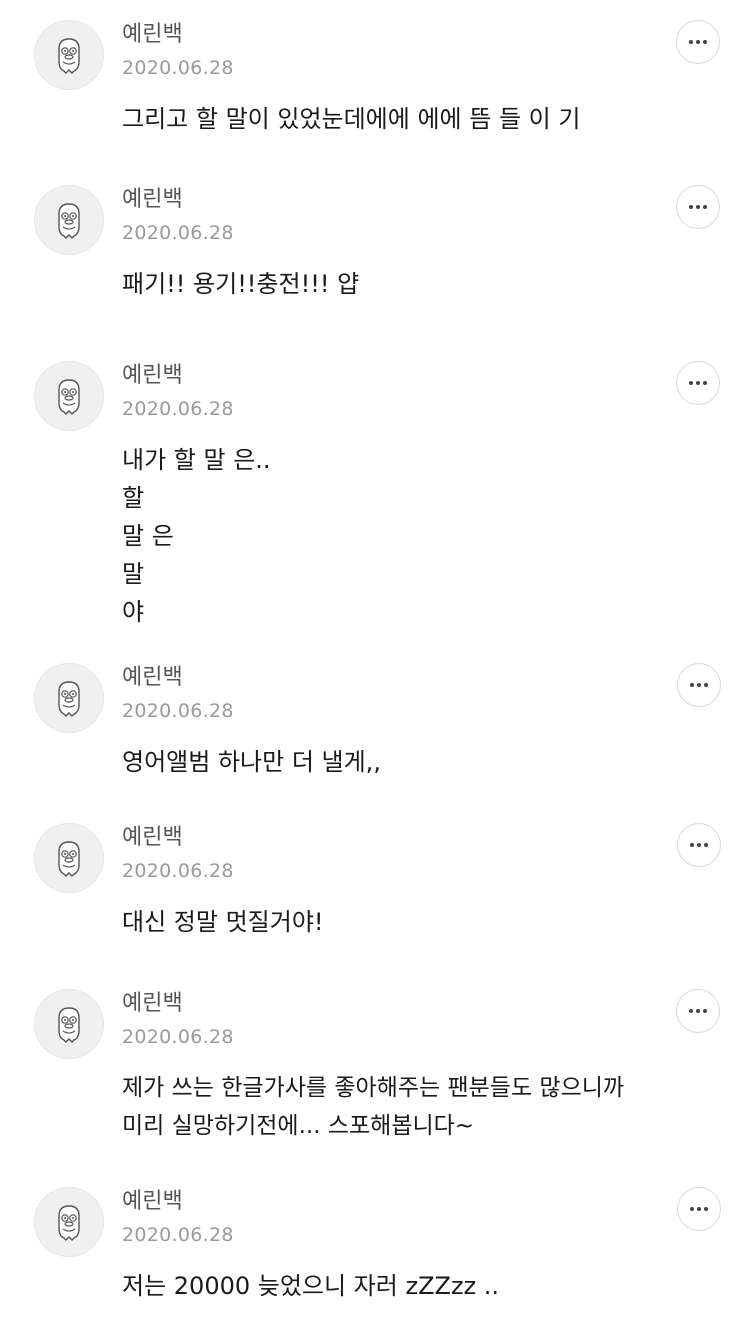  What do you see at coordinates (196, 460) in the screenshot?
I see `comment-line: 내가 할 말 은..` at bounding box center [196, 460].